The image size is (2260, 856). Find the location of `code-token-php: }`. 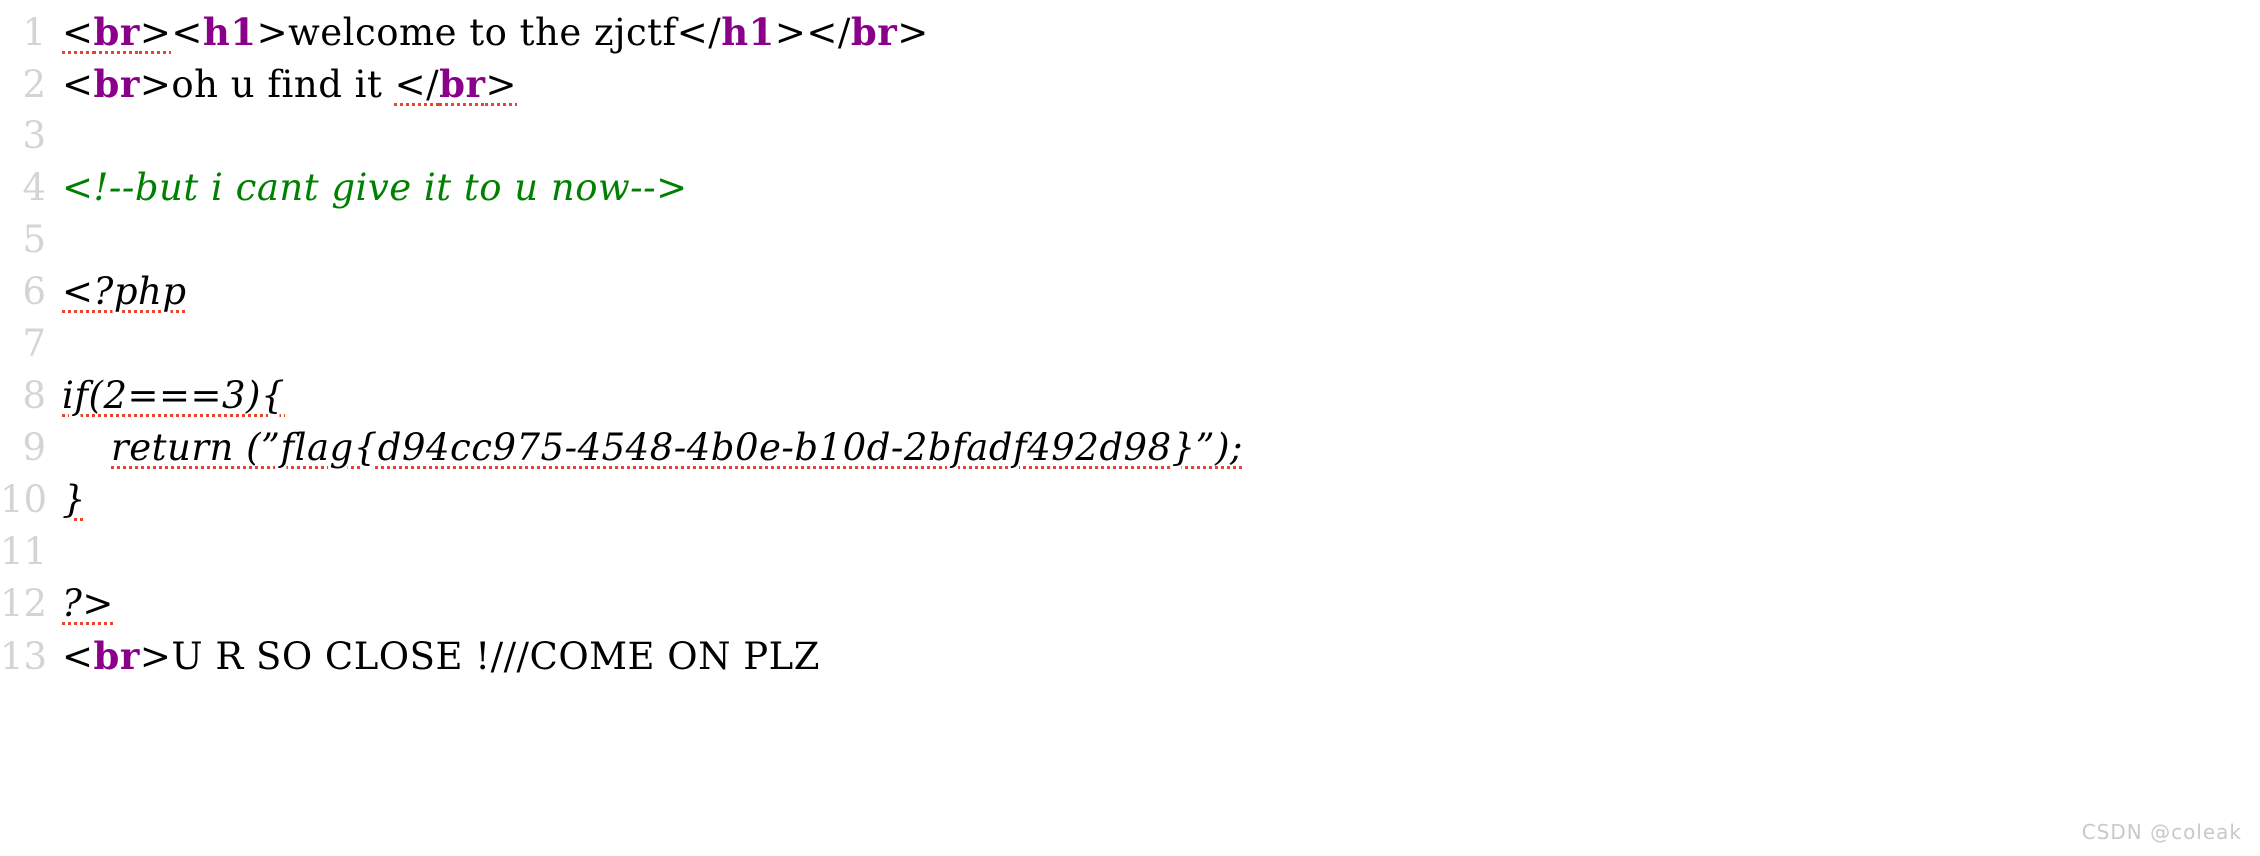

code-token-php: } is located at coordinates (74, 499).